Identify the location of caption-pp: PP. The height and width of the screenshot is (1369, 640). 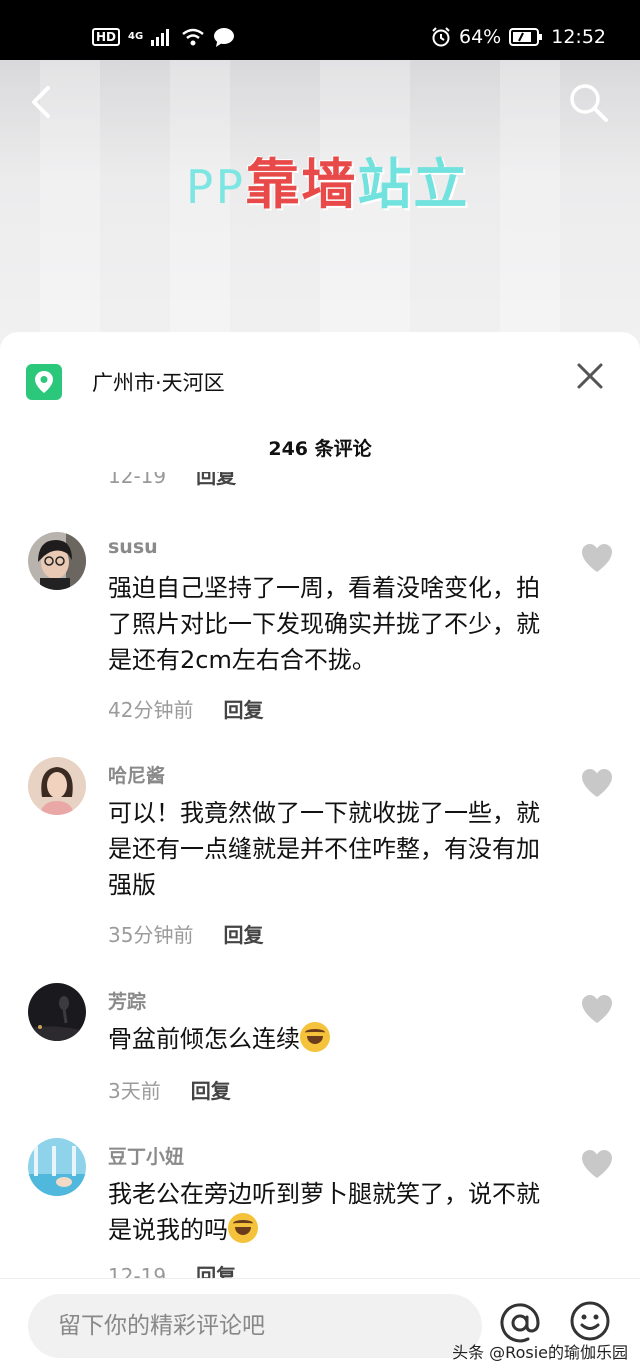
(216, 187).